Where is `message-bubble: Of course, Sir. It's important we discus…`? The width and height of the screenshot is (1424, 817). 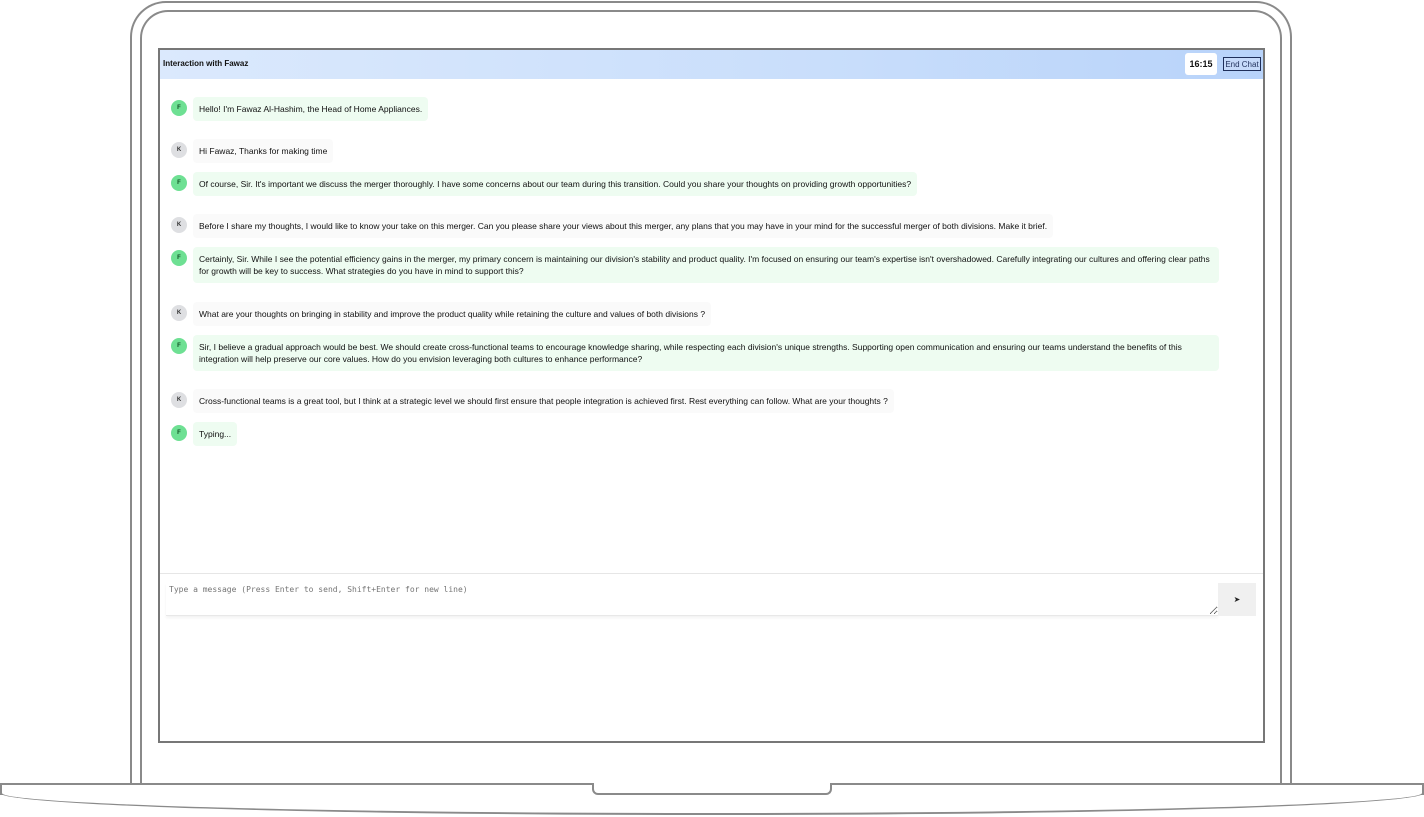 message-bubble: Of course, Sir. It's important we discus… is located at coordinates (555, 184).